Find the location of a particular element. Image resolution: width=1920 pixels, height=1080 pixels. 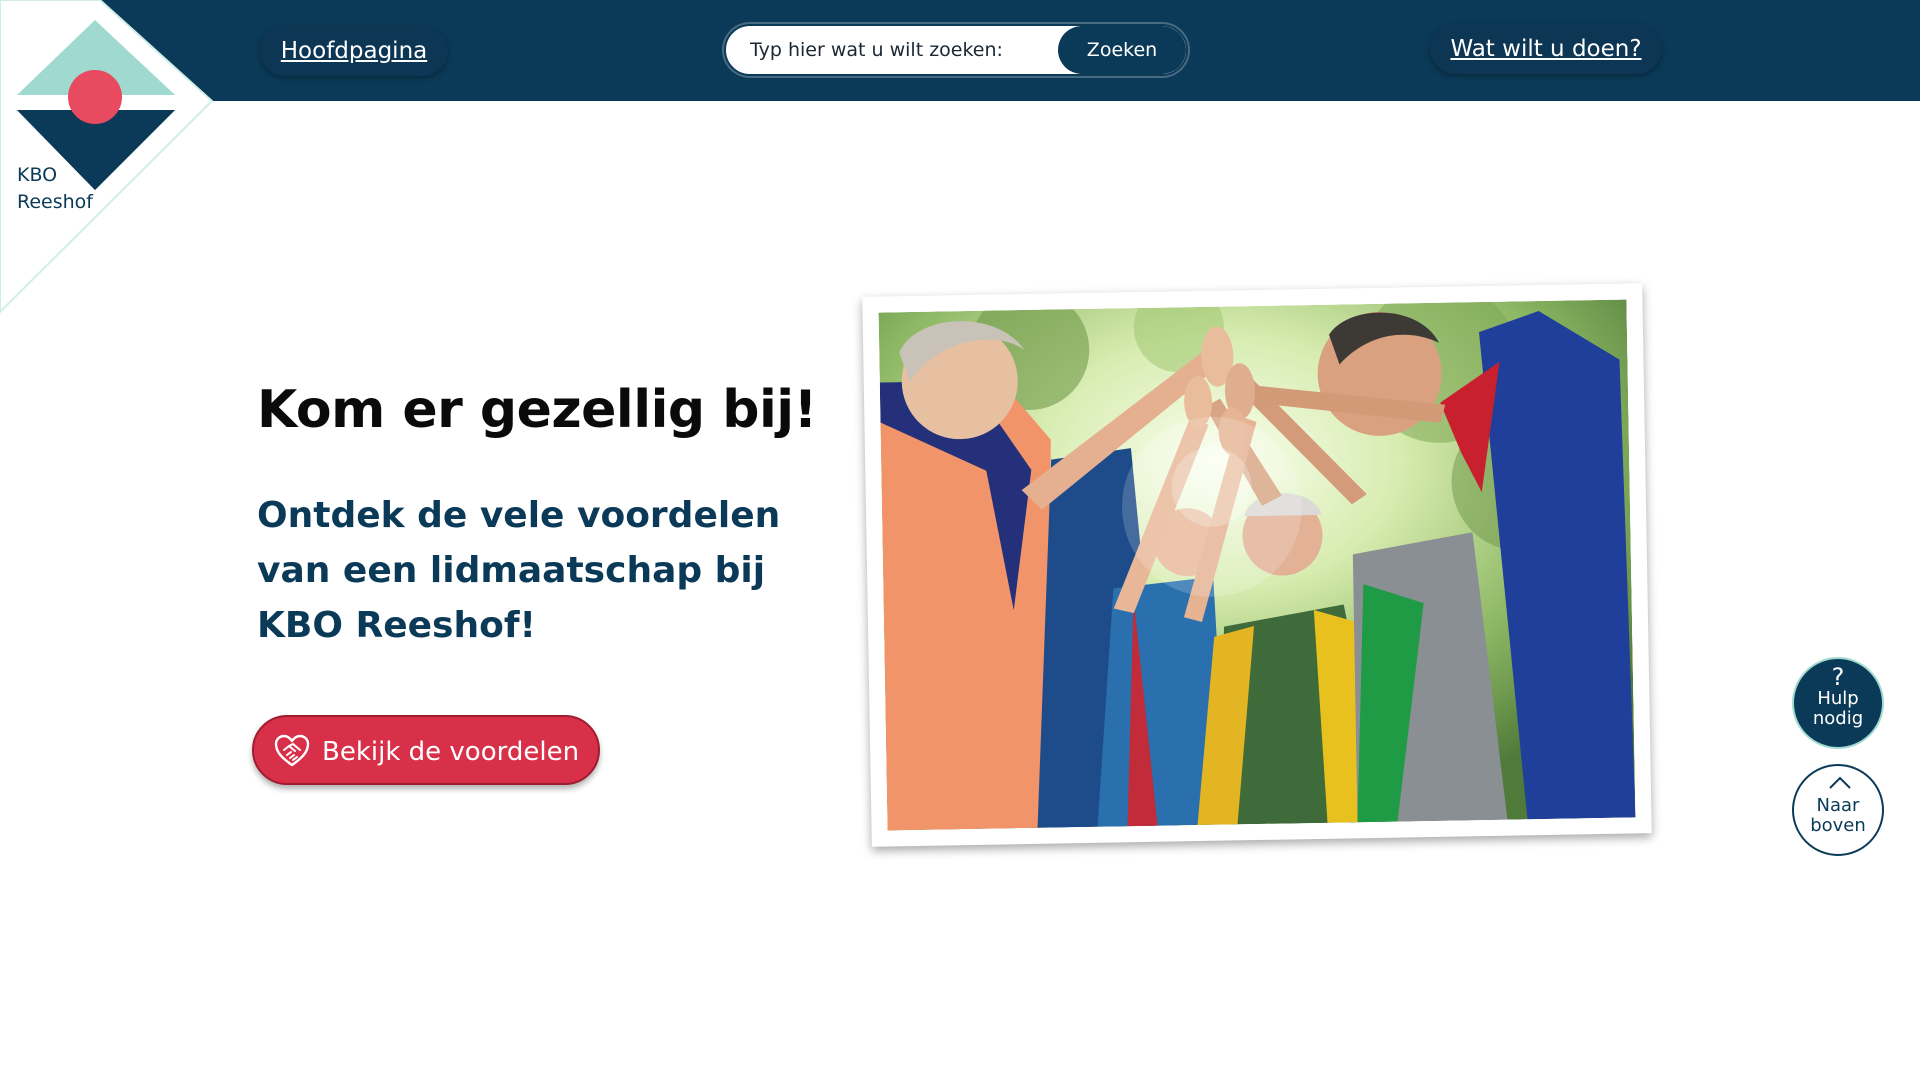

view-benefits-label: Bekijk de voordelen is located at coordinates (451, 752).